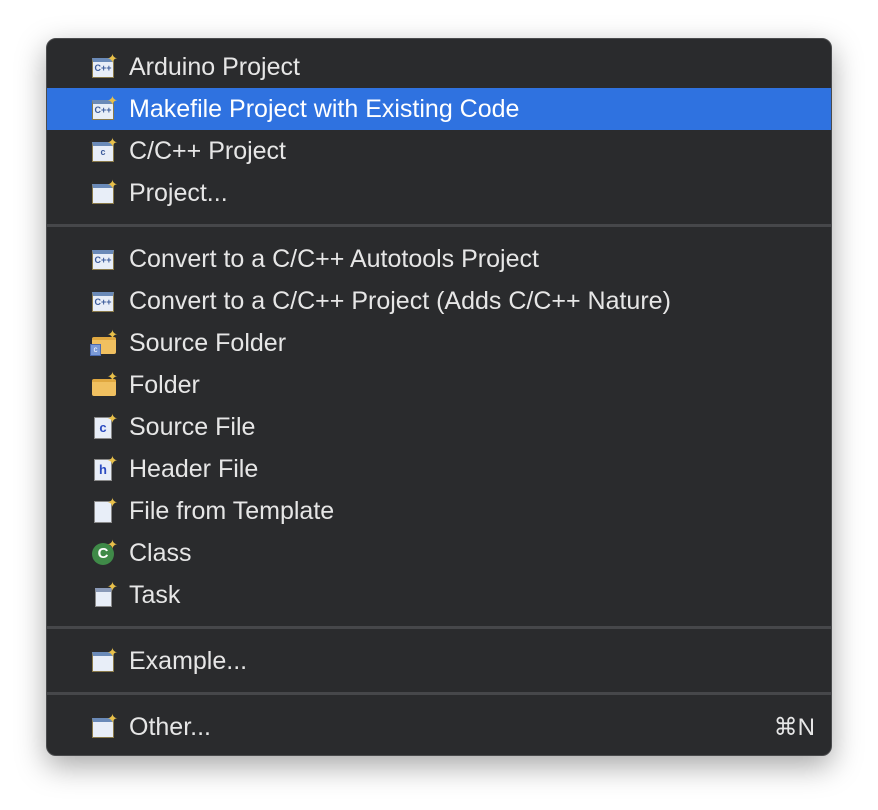  Describe the element at coordinates (104, 426) in the screenshot. I see `source-file-icon: c ✦` at that location.